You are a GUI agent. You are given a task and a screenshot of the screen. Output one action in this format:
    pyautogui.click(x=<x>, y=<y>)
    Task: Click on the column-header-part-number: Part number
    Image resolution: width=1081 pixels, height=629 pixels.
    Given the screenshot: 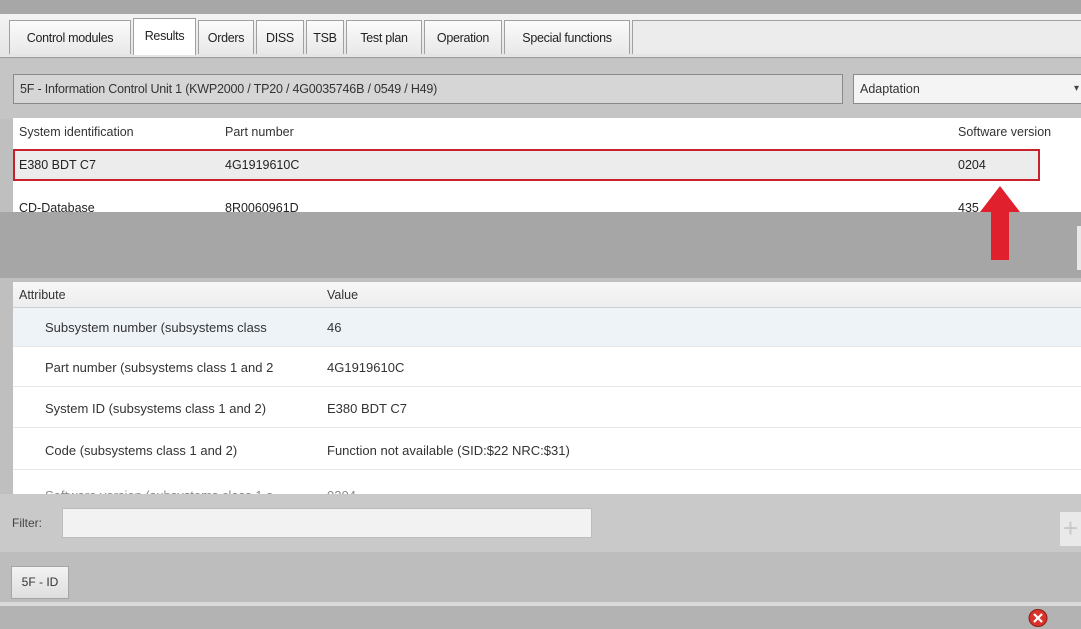 What is the action you would take?
    pyautogui.click(x=259, y=132)
    